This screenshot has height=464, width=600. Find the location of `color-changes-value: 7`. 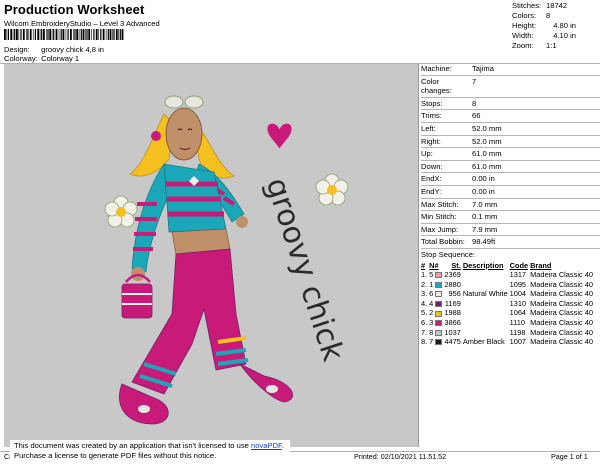

color-changes-value: 7 is located at coordinates (474, 81).